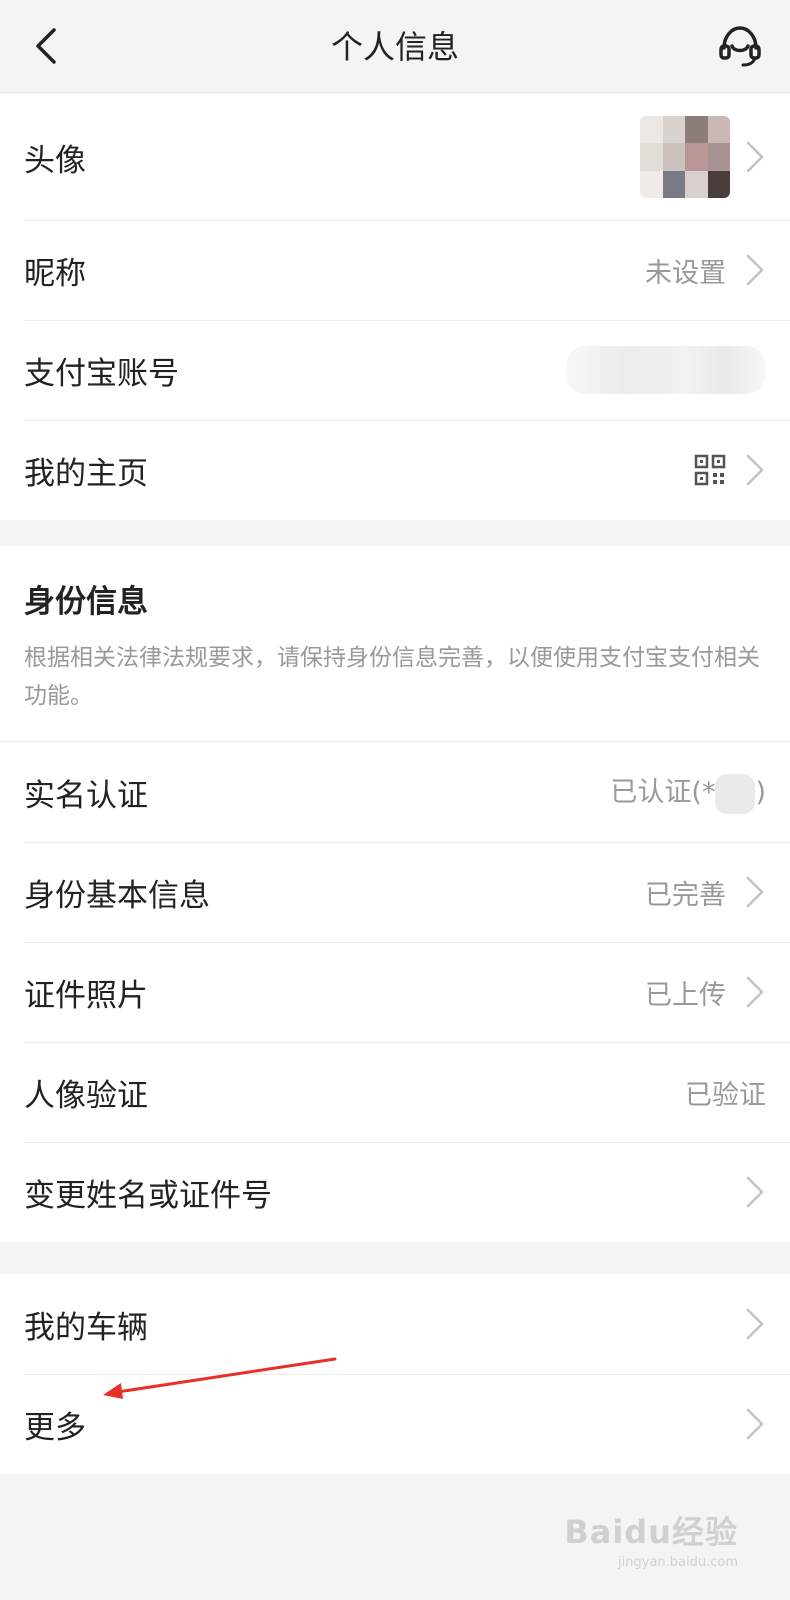 This screenshot has height=1600, width=790. Describe the element at coordinates (55, 1427) in the screenshot. I see `more-label: 更多` at that location.